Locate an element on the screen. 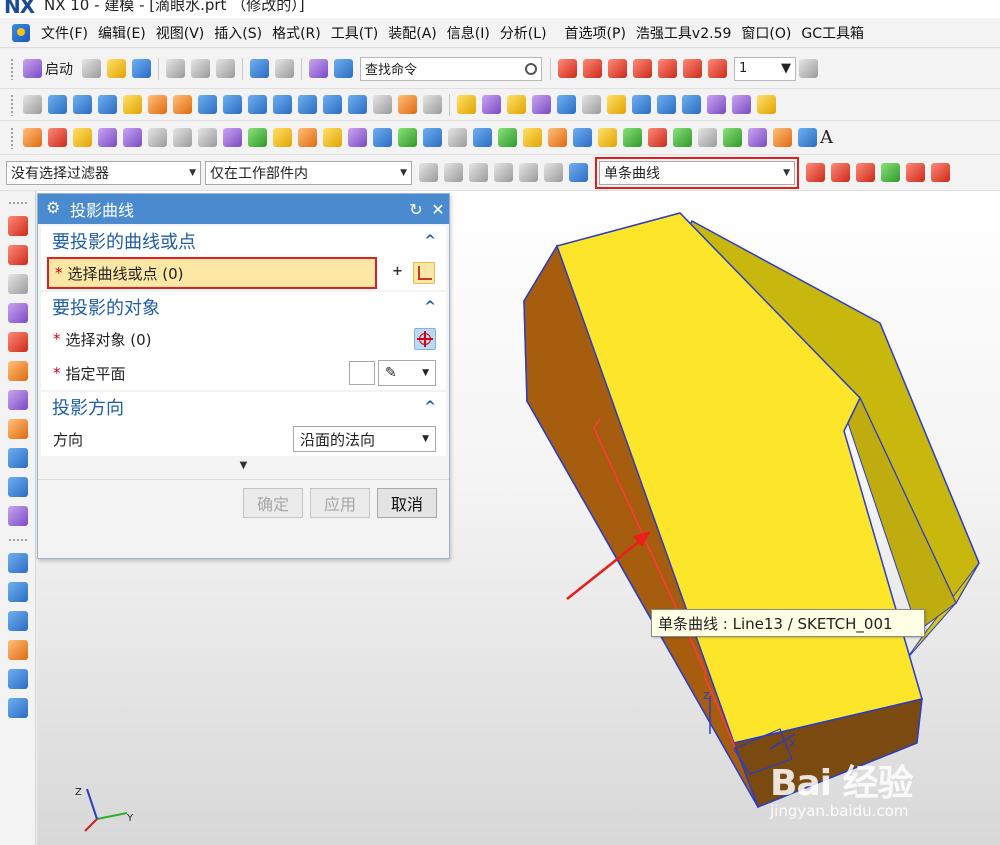  trim-icon is located at coordinates (17, 371).